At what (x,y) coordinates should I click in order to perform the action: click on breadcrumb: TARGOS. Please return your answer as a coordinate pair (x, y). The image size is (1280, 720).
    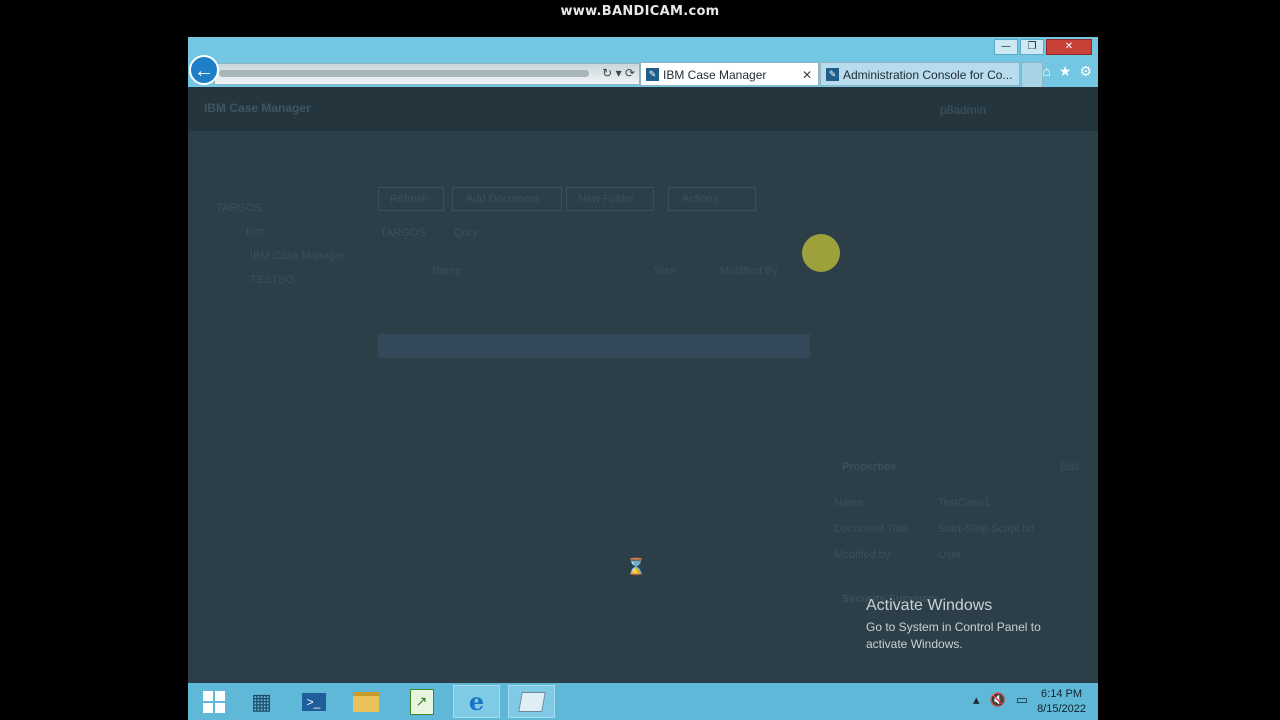
    Looking at the image, I should click on (403, 233).